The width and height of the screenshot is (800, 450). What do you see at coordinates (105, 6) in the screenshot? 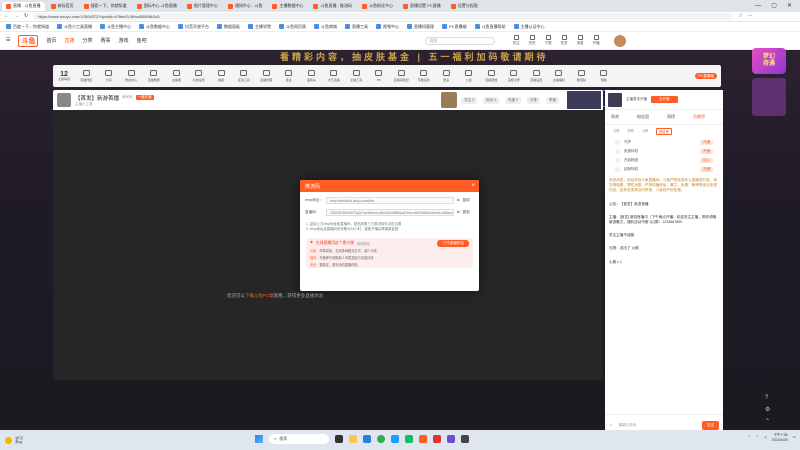
I see `browser-tab: 搜索一下，你就知道` at bounding box center [105, 6].